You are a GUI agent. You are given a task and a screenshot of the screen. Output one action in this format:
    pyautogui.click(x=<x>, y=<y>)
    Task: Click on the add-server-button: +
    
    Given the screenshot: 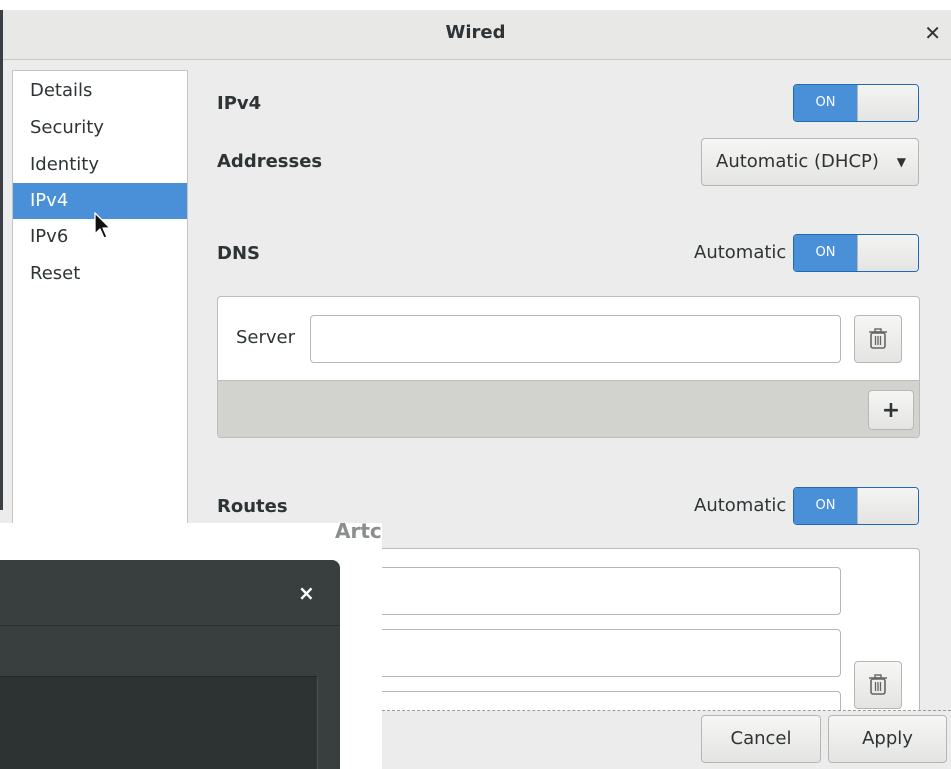 What is the action you would take?
    pyautogui.click(x=891, y=410)
    